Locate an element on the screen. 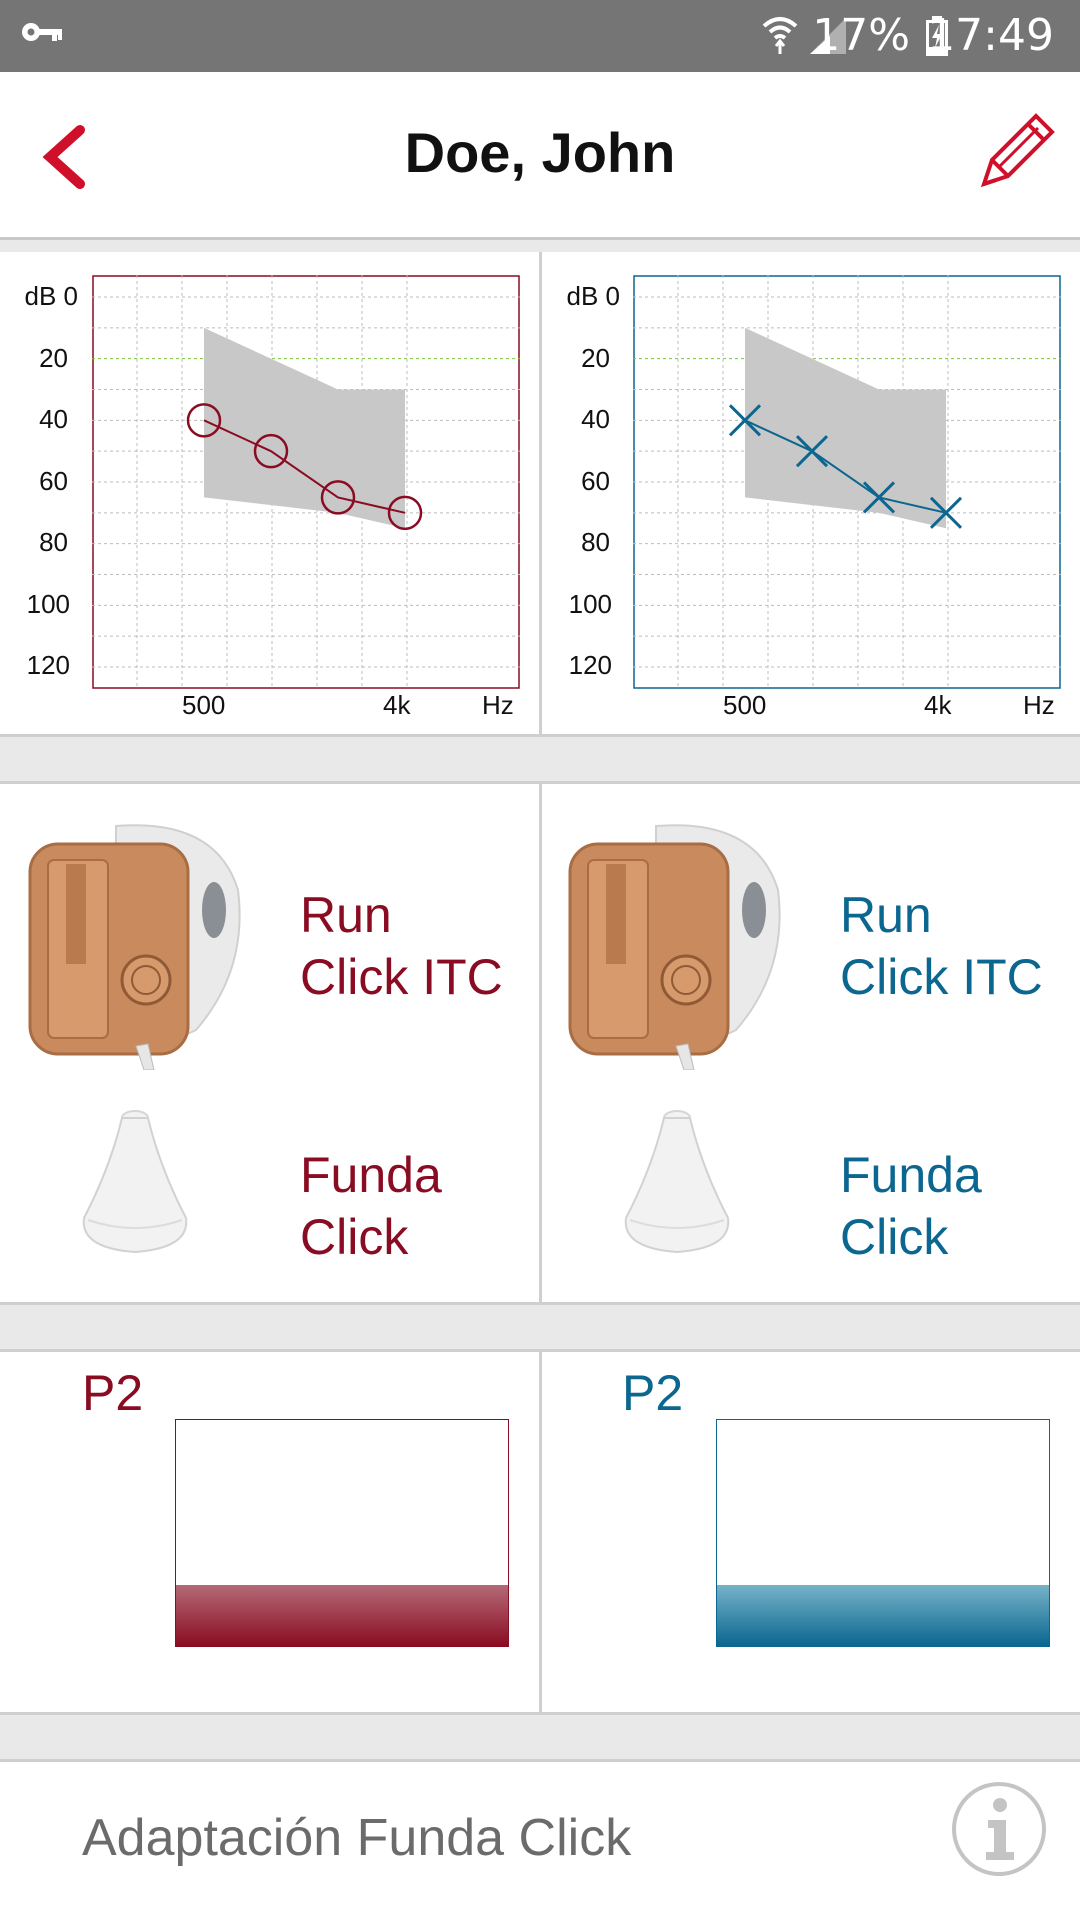 The width and height of the screenshot is (1080, 1920). info-icon is located at coordinates (999, 1829).